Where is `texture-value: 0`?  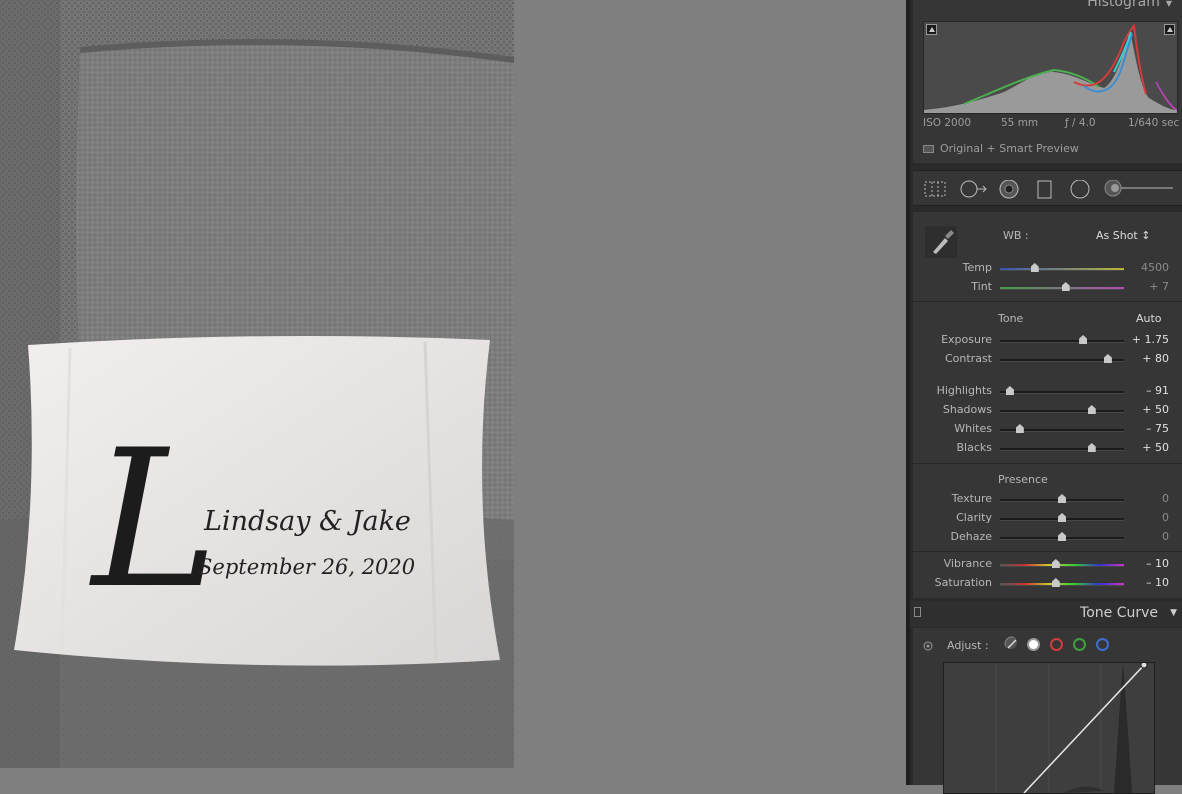
texture-value: 0 is located at coordinates (1165, 498).